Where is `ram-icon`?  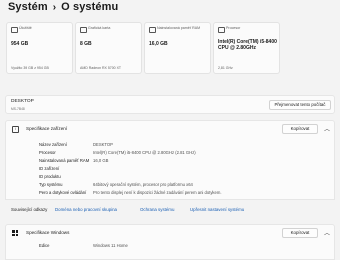 ram-icon is located at coordinates (152, 30).